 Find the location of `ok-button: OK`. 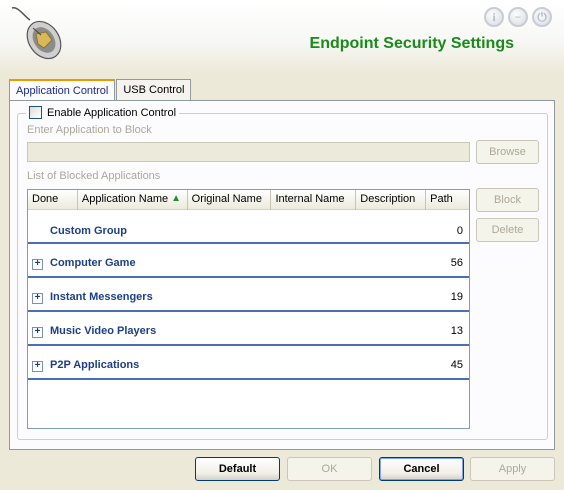

ok-button: OK is located at coordinates (329, 469).